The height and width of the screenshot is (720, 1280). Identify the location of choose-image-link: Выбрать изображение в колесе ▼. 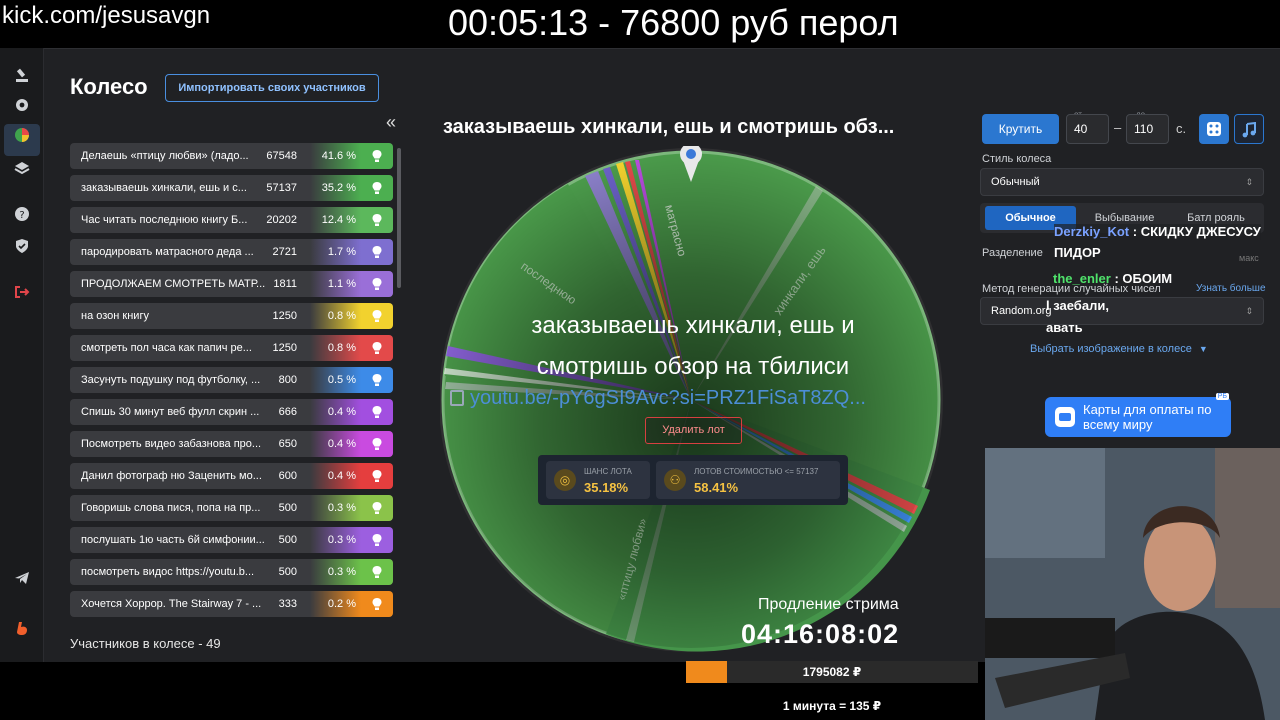
(1119, 349).